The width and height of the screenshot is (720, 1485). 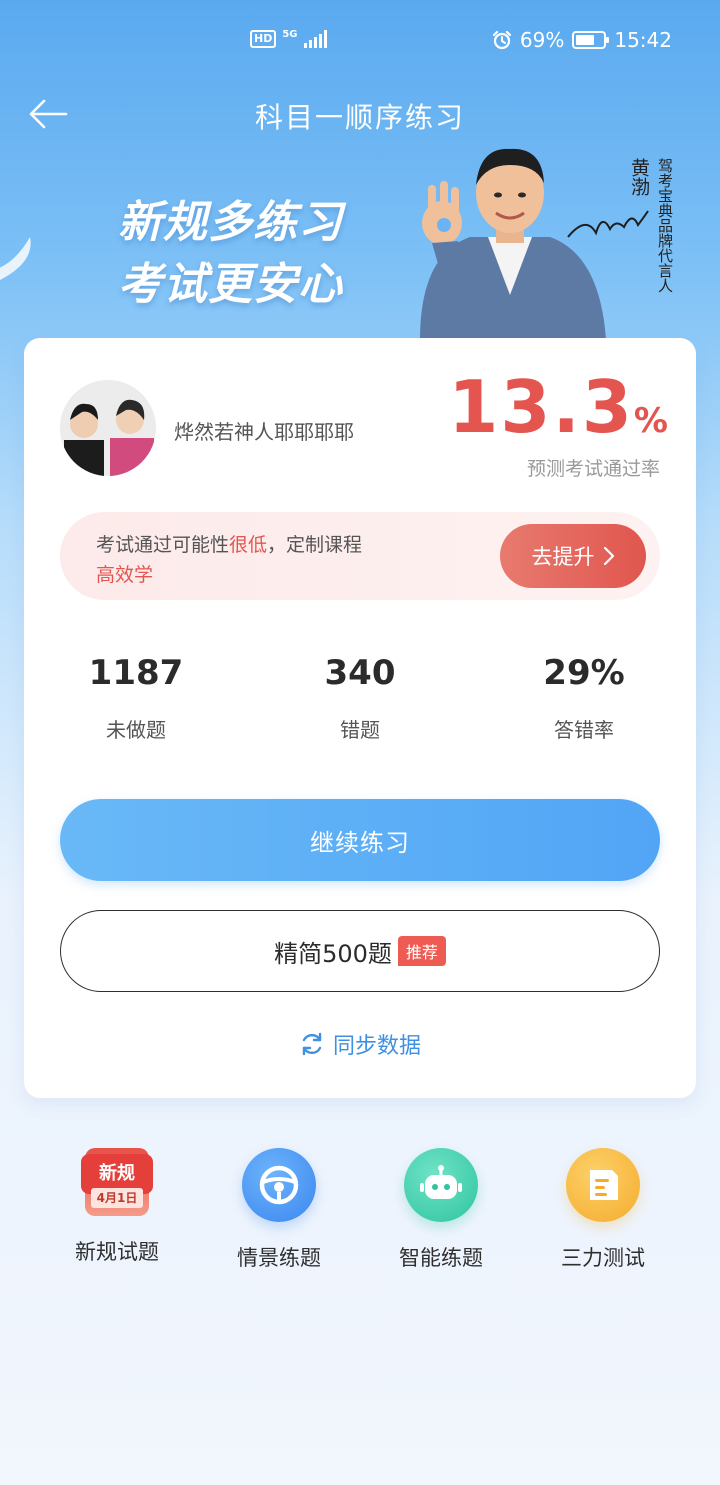 What do you see at coordinates (360, 696) in the screenshot?
I see `stat-wrong: 340 错题` at bounding box center [360, 696].